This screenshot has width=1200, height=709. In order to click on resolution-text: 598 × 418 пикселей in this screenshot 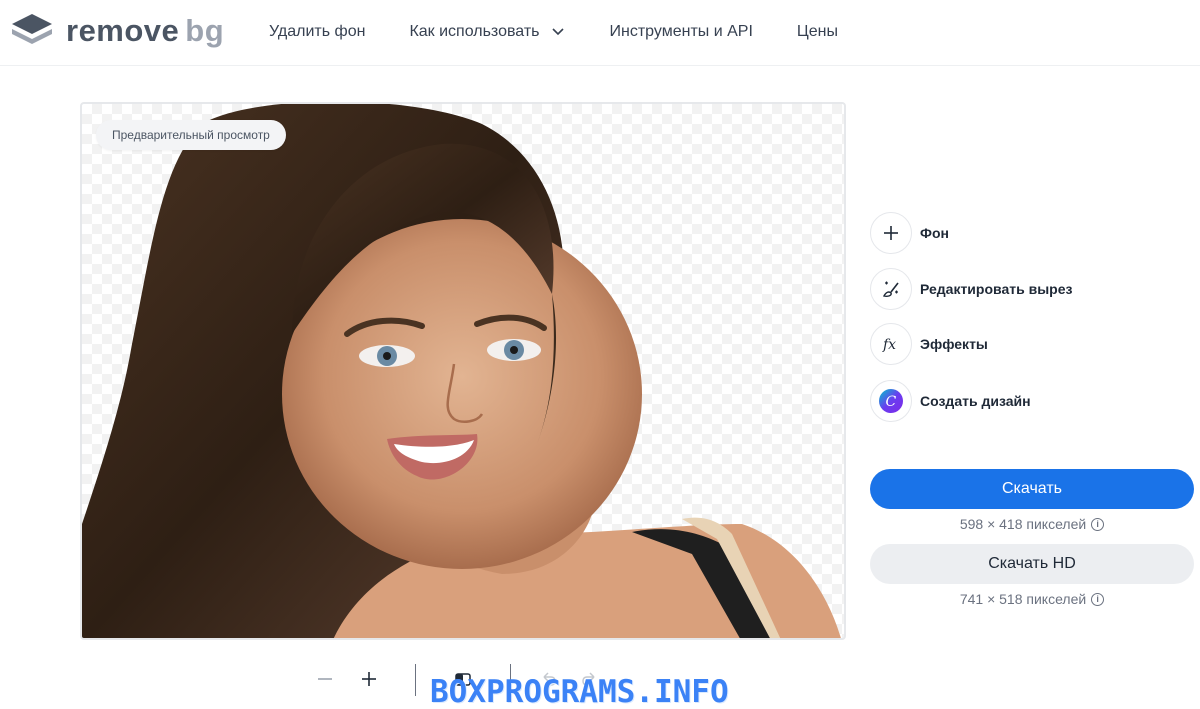, I will do `click(1023, 524)`.